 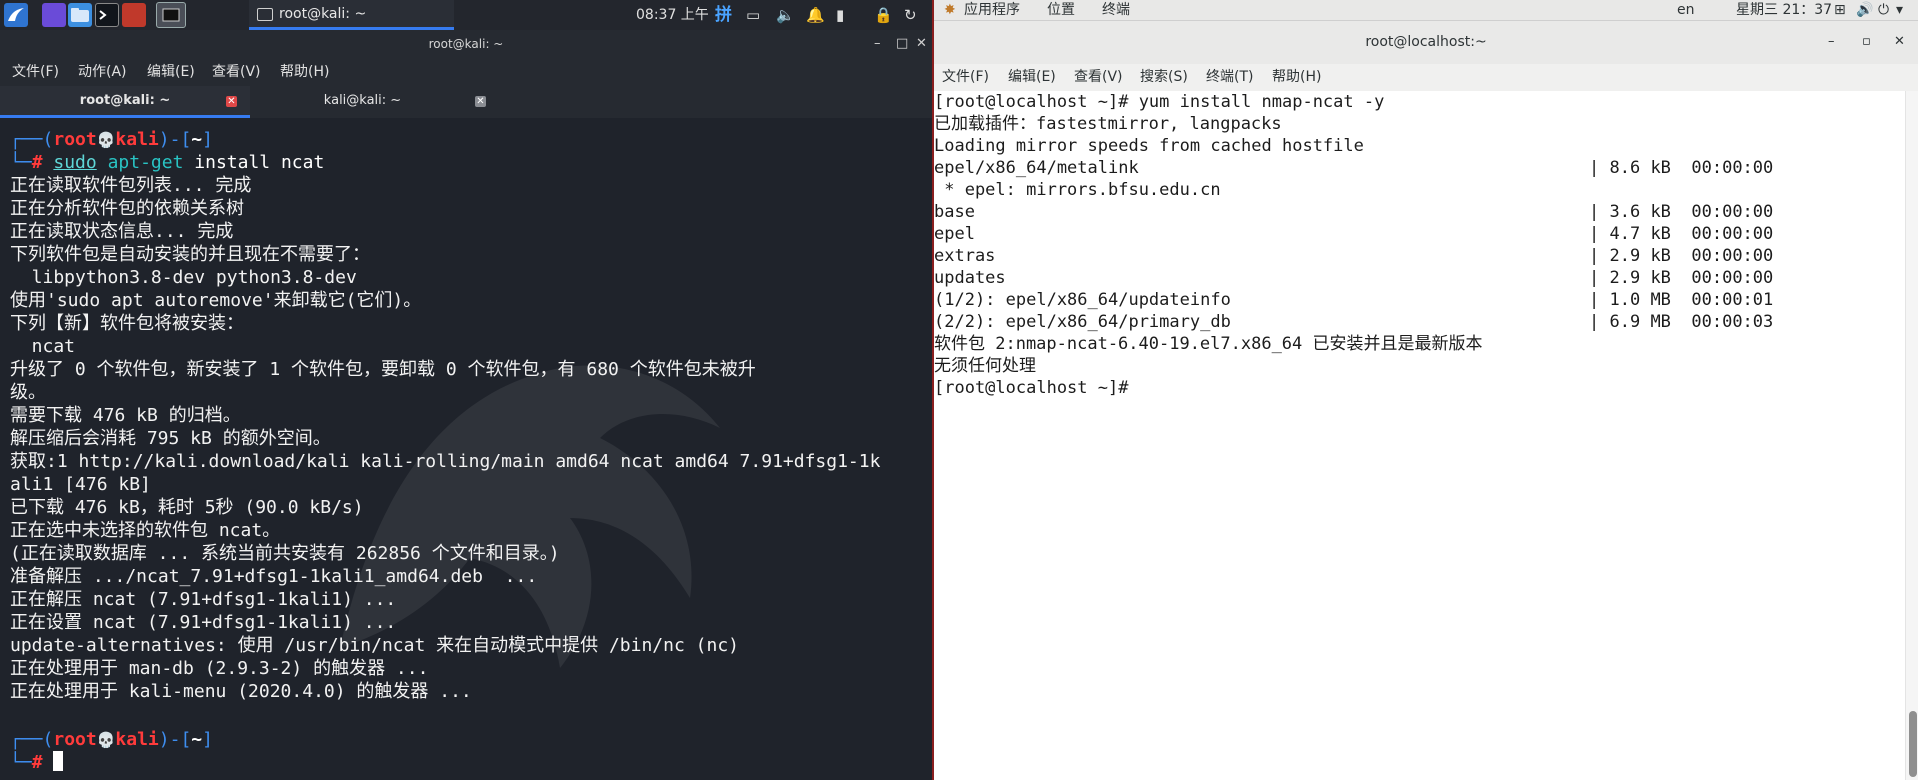 What do you see at coordinates (54, 15) in the screenshot?
I see `show-desktop-icon` at bounding box center [54, 15].